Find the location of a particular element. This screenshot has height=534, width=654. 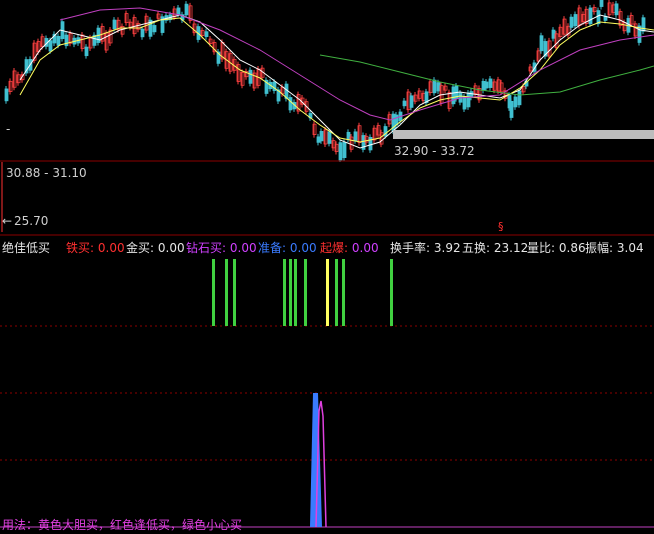

usage-note: 用法：黄色大胆买，红色逢低买，绿色小心买 is located at coordinates (122, 525).